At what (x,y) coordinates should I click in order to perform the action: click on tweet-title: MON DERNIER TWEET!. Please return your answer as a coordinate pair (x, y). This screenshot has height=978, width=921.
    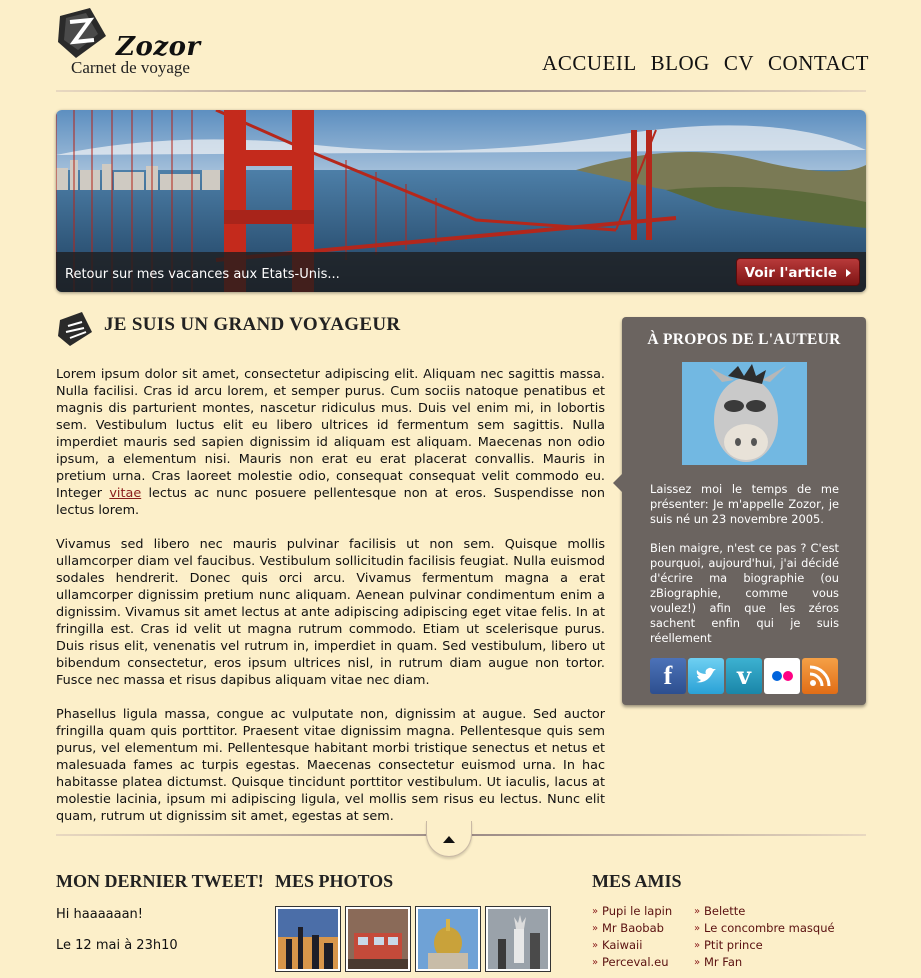
    Looking at the image, I should click on (160, 881).